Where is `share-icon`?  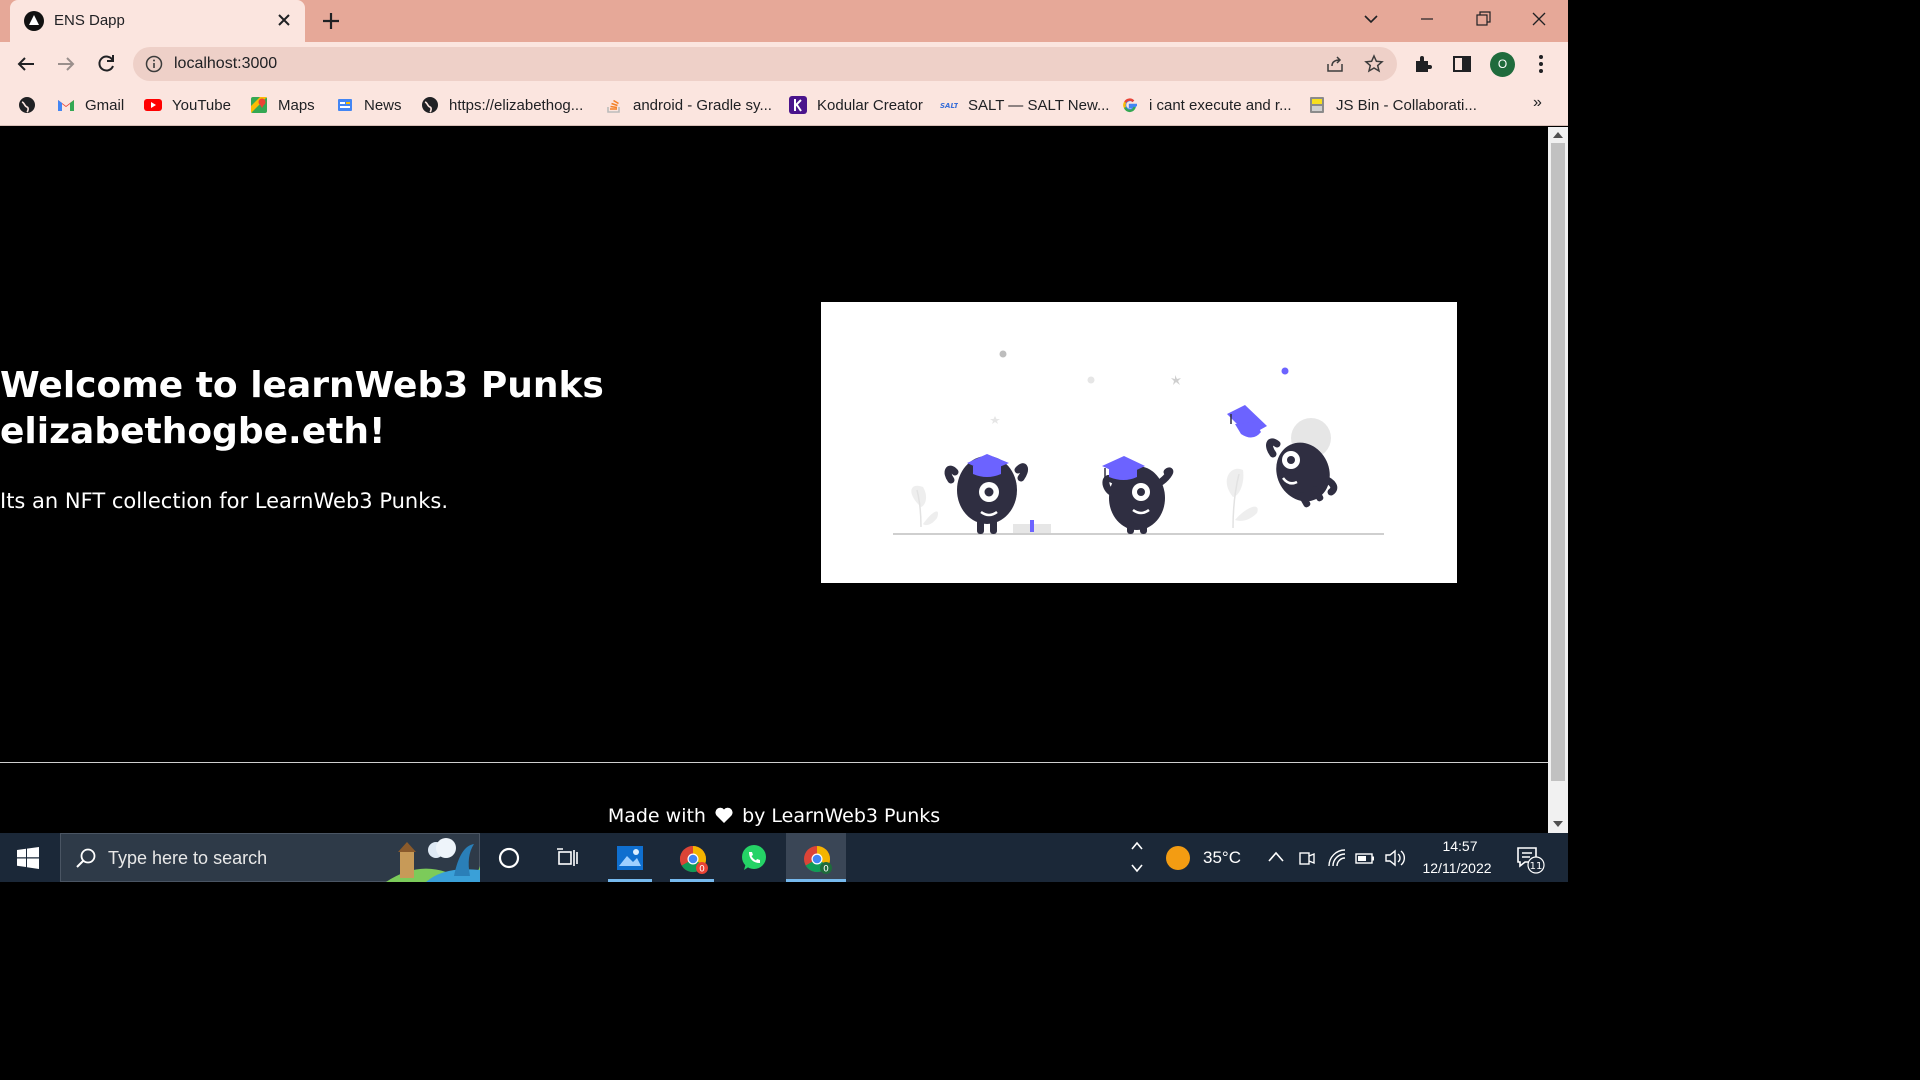
share-icon is located at coordinates (1335, 64).